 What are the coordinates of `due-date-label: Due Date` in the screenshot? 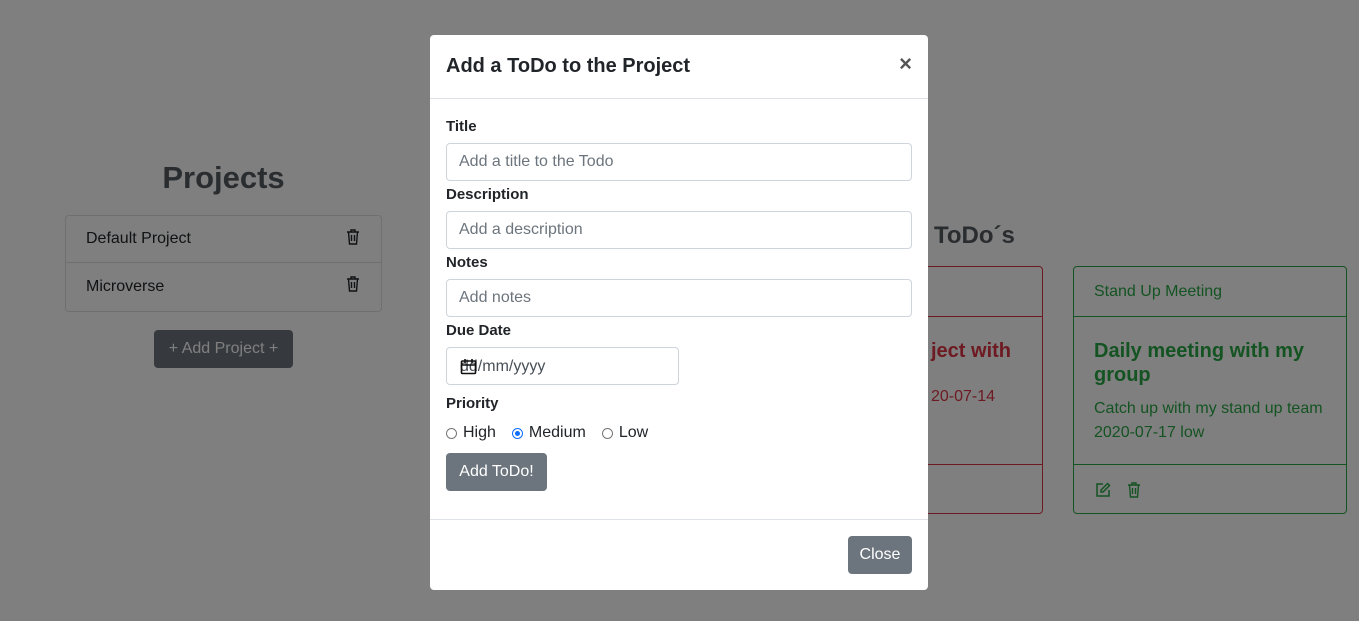 It's located at (479, 330).